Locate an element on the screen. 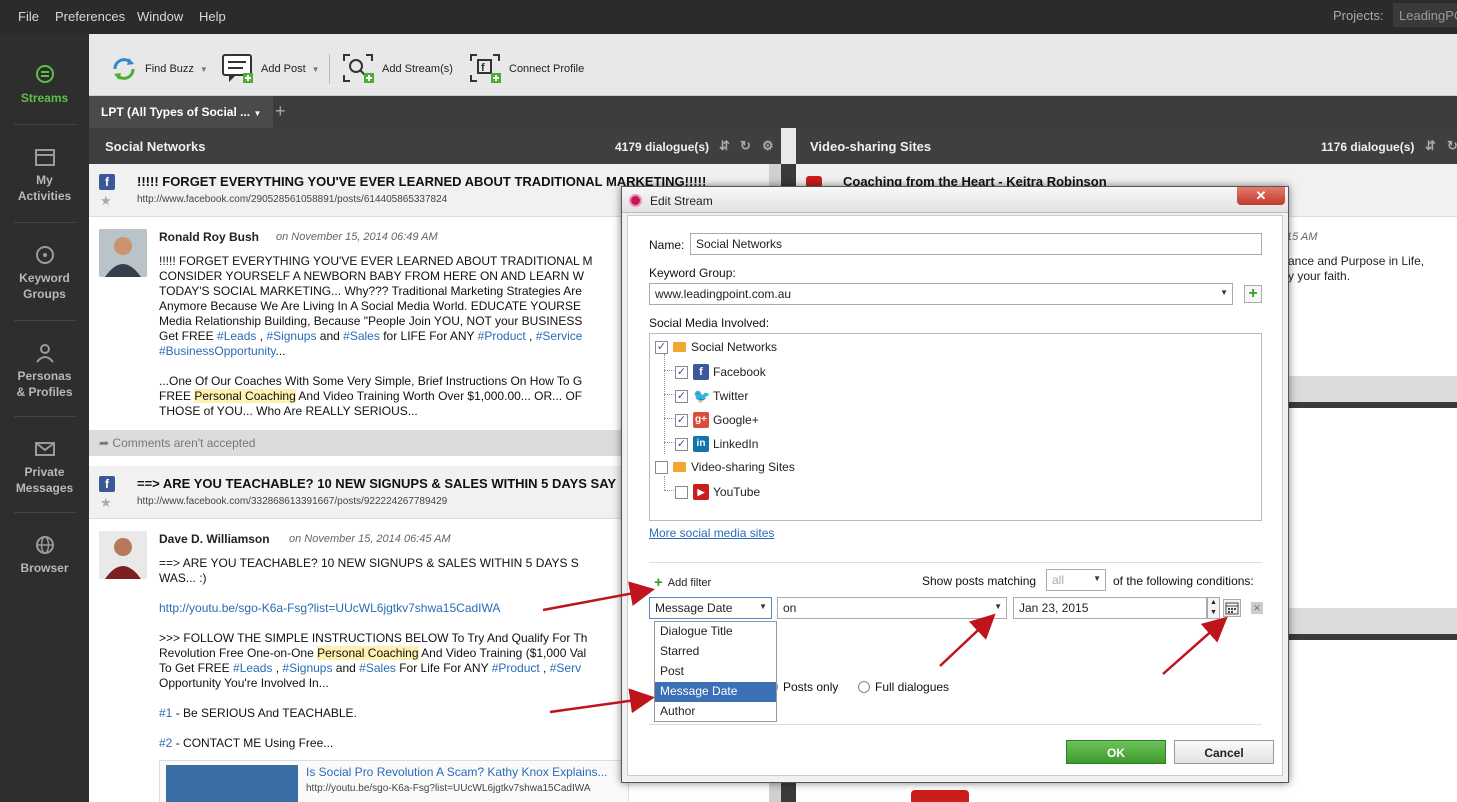  annotation-arrows is located at coordinates (885, 647).